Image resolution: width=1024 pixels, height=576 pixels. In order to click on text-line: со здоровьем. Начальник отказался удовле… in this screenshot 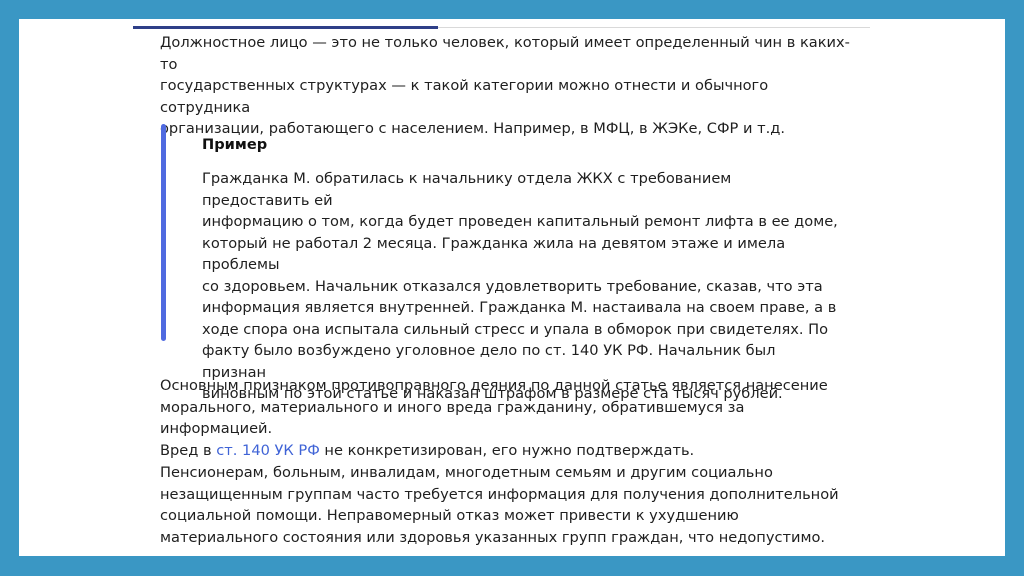, I will do `click(512, 286)`.